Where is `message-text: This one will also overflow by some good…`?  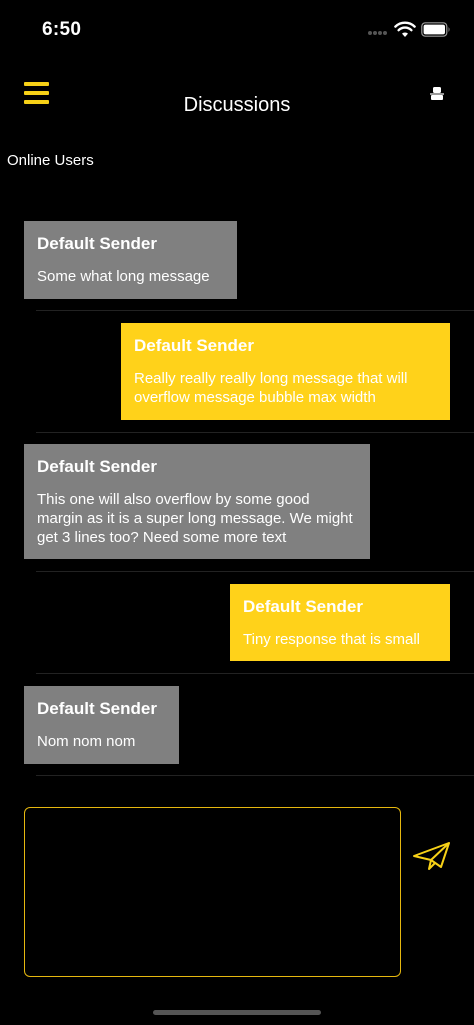
message-text: This one will also overflow by some good… is located at coordinates (195, 518).